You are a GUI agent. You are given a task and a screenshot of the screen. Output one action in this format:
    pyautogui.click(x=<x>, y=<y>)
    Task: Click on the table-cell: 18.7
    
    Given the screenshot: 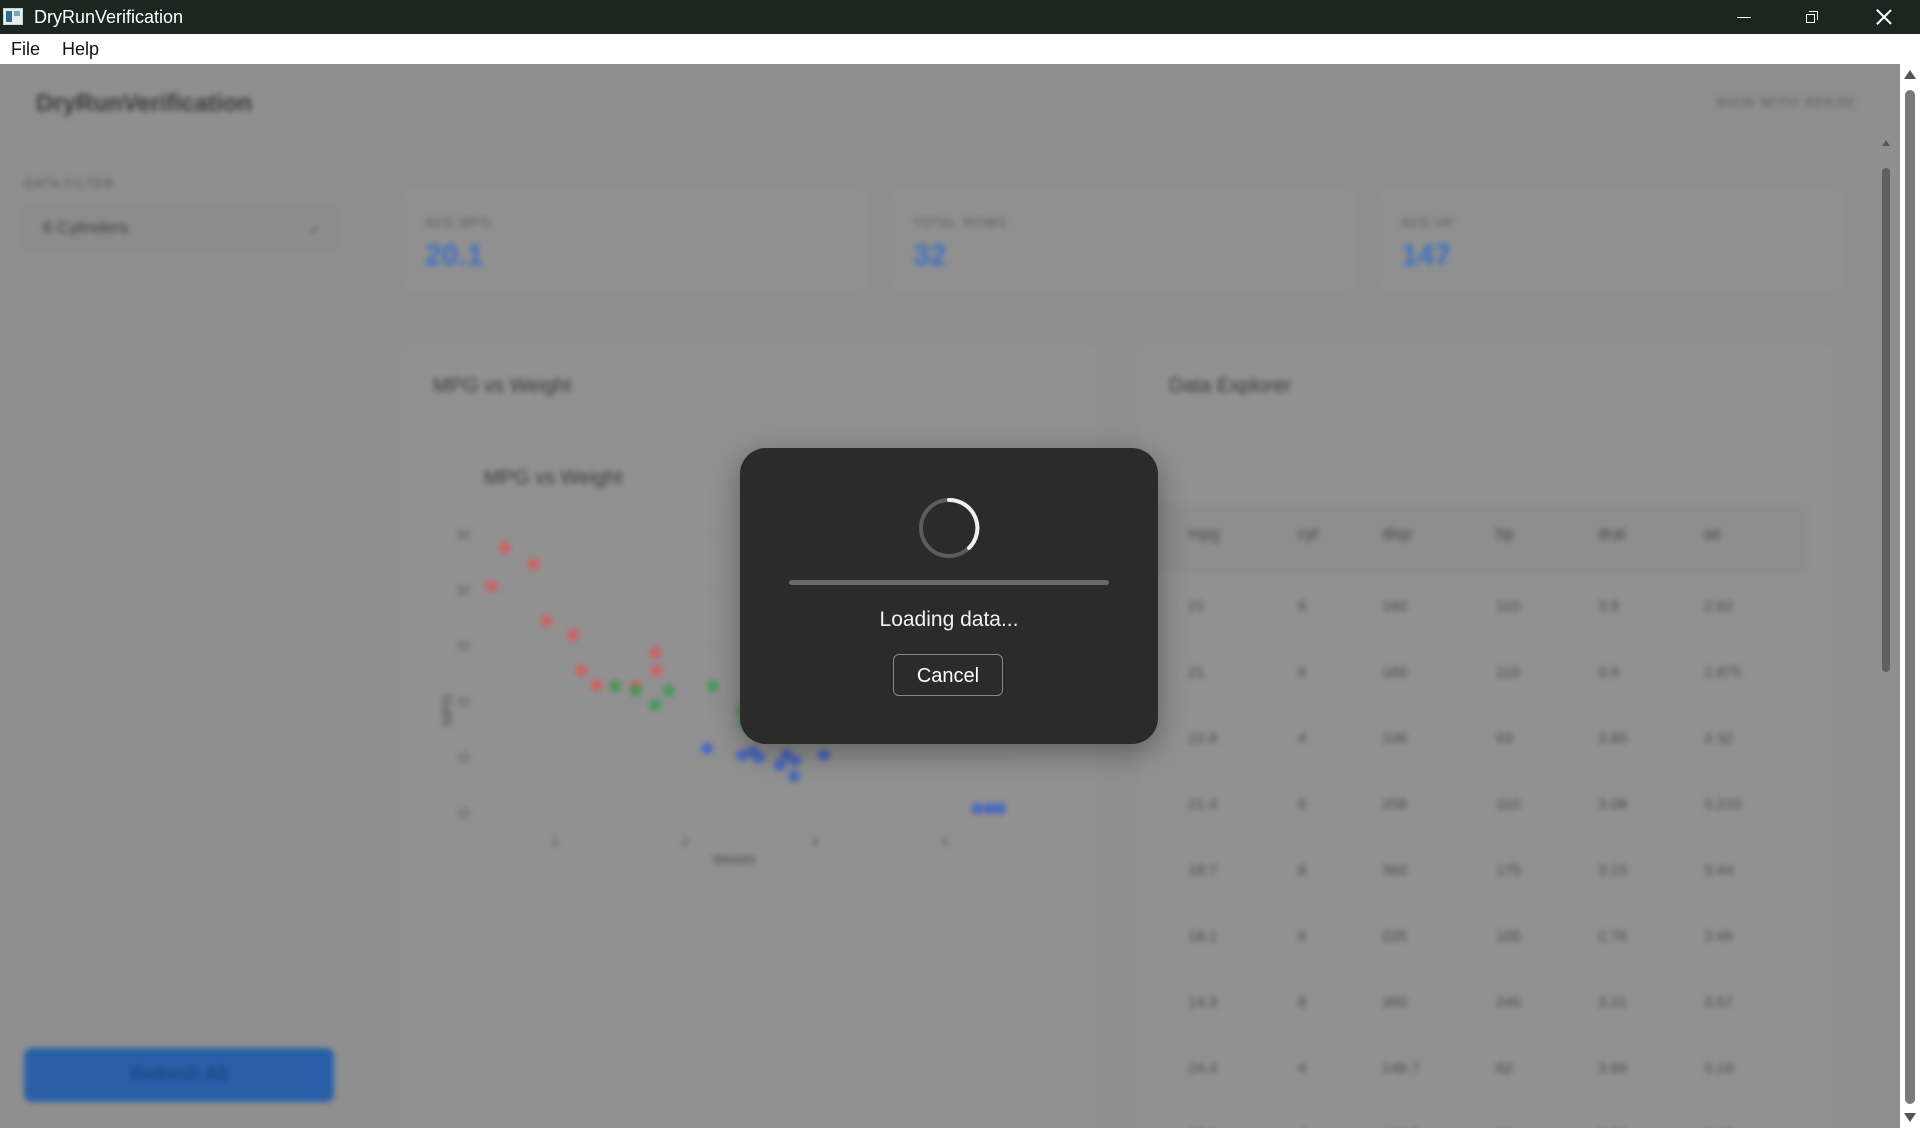 What is the action you would take?
    pyautogui.click(x=1203, y=870)
    